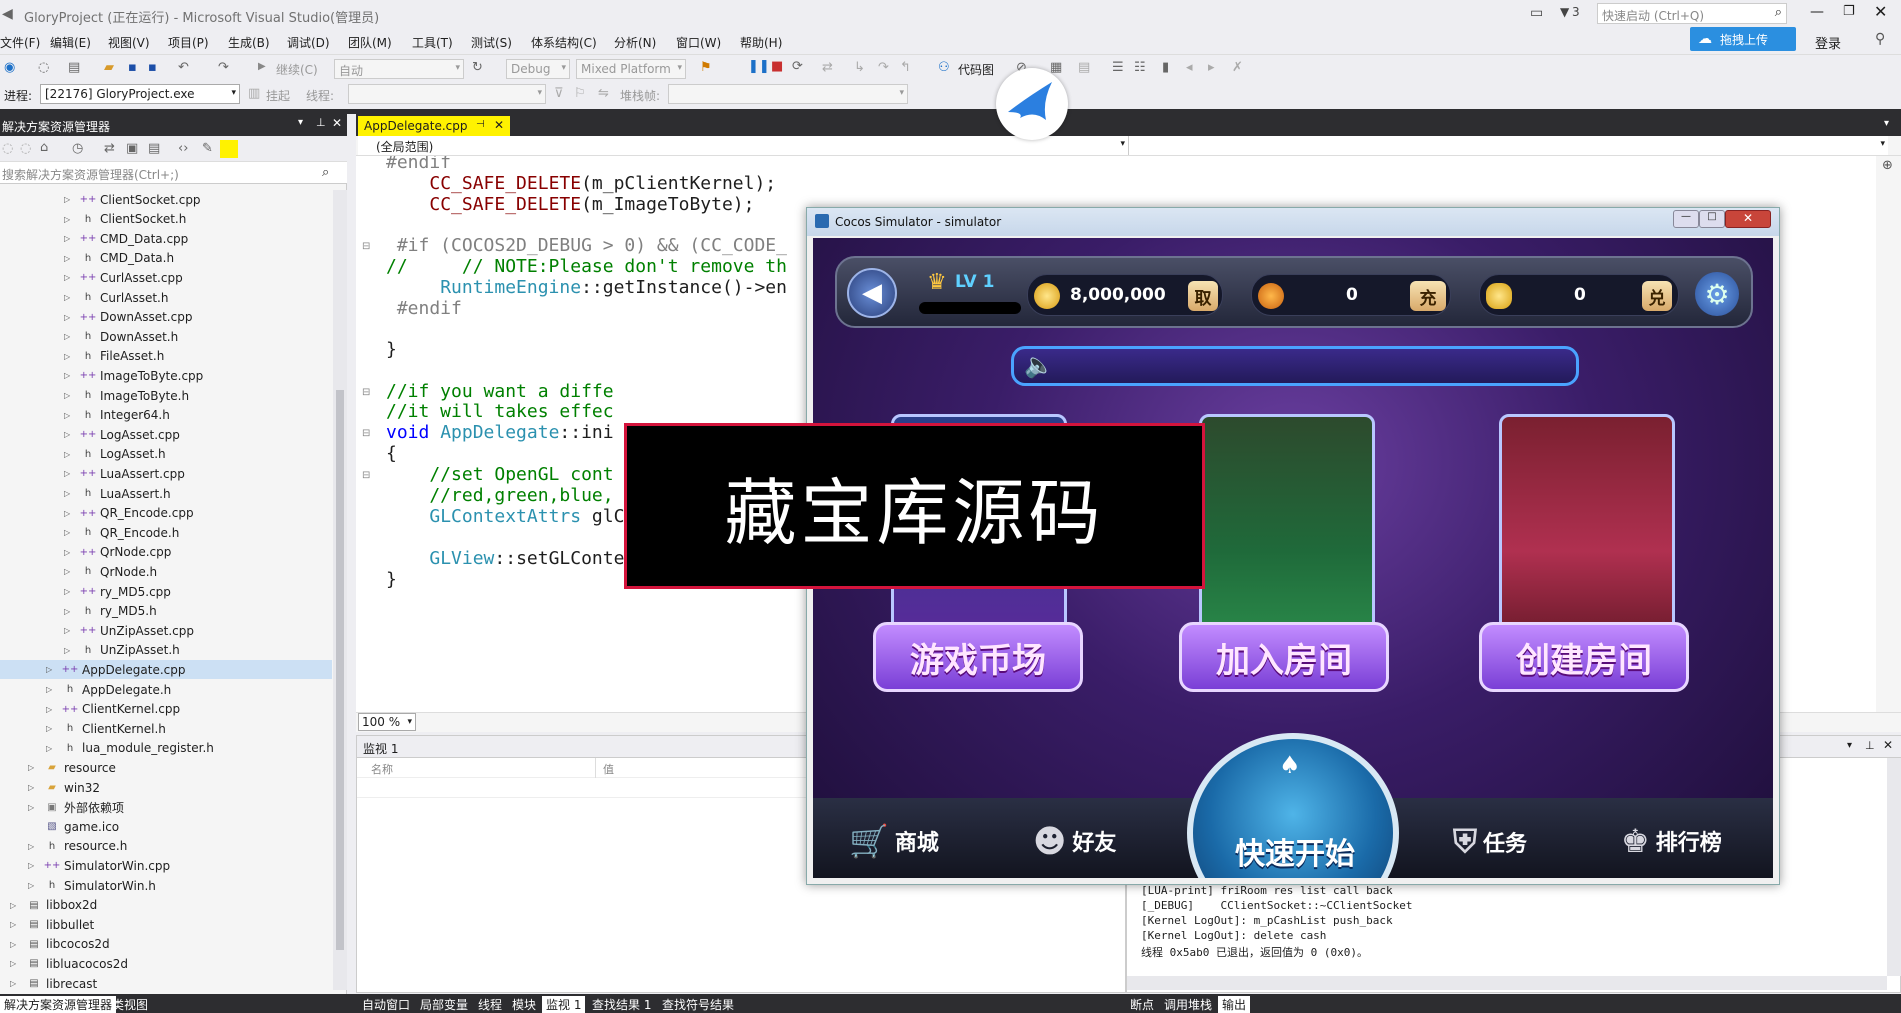  Describe the element at coordinates (166, 650) in the screenshot. I see `tree-item: ▷ h UnZipAsset.h` at that location.